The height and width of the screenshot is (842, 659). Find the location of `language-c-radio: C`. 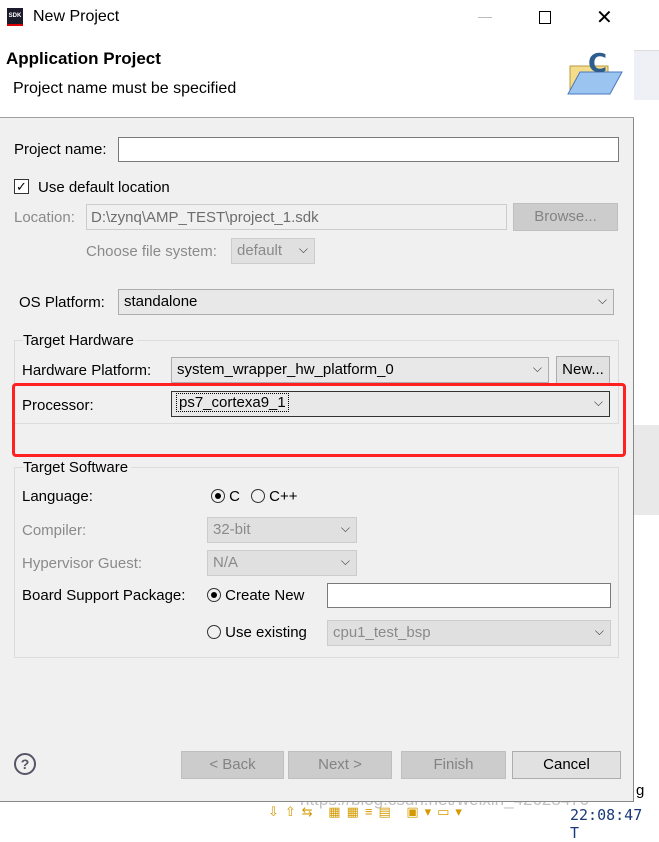

language-c-radio: C is located at coordinates (225, 496).